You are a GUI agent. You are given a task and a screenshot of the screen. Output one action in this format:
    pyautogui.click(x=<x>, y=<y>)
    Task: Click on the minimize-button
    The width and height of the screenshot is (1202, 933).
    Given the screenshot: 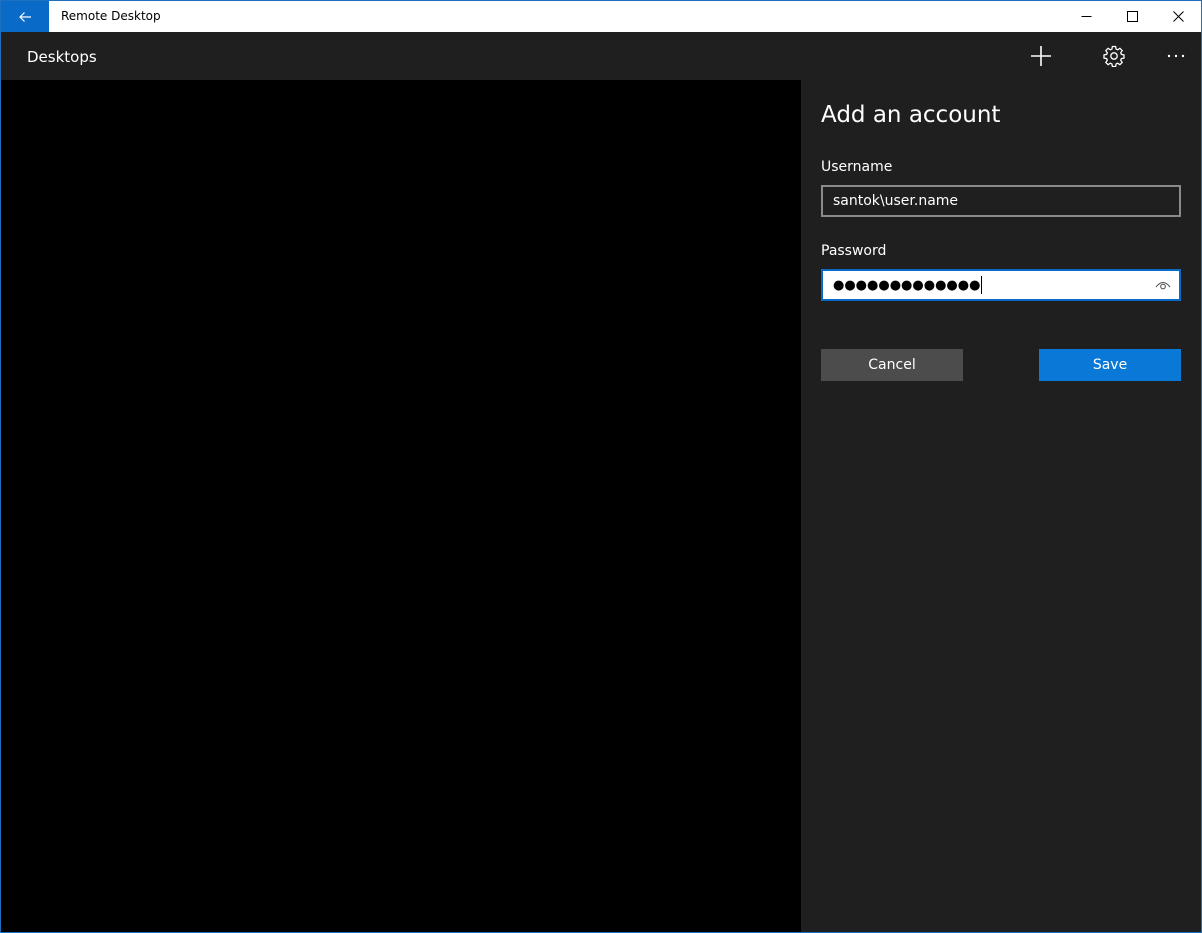 What is the action you would take?
    pyautogui.click(x=1086, y=16)
    